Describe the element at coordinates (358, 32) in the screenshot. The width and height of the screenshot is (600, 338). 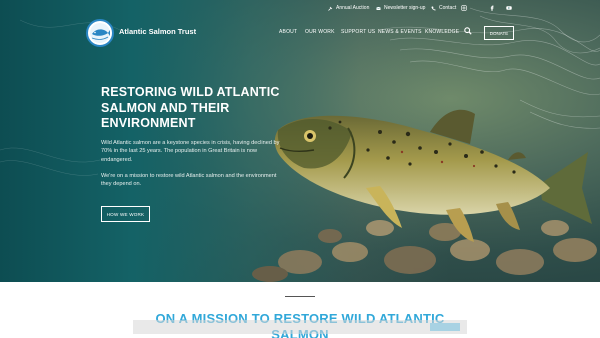
I see `nav-support-us: SUPPORT US` at that location.